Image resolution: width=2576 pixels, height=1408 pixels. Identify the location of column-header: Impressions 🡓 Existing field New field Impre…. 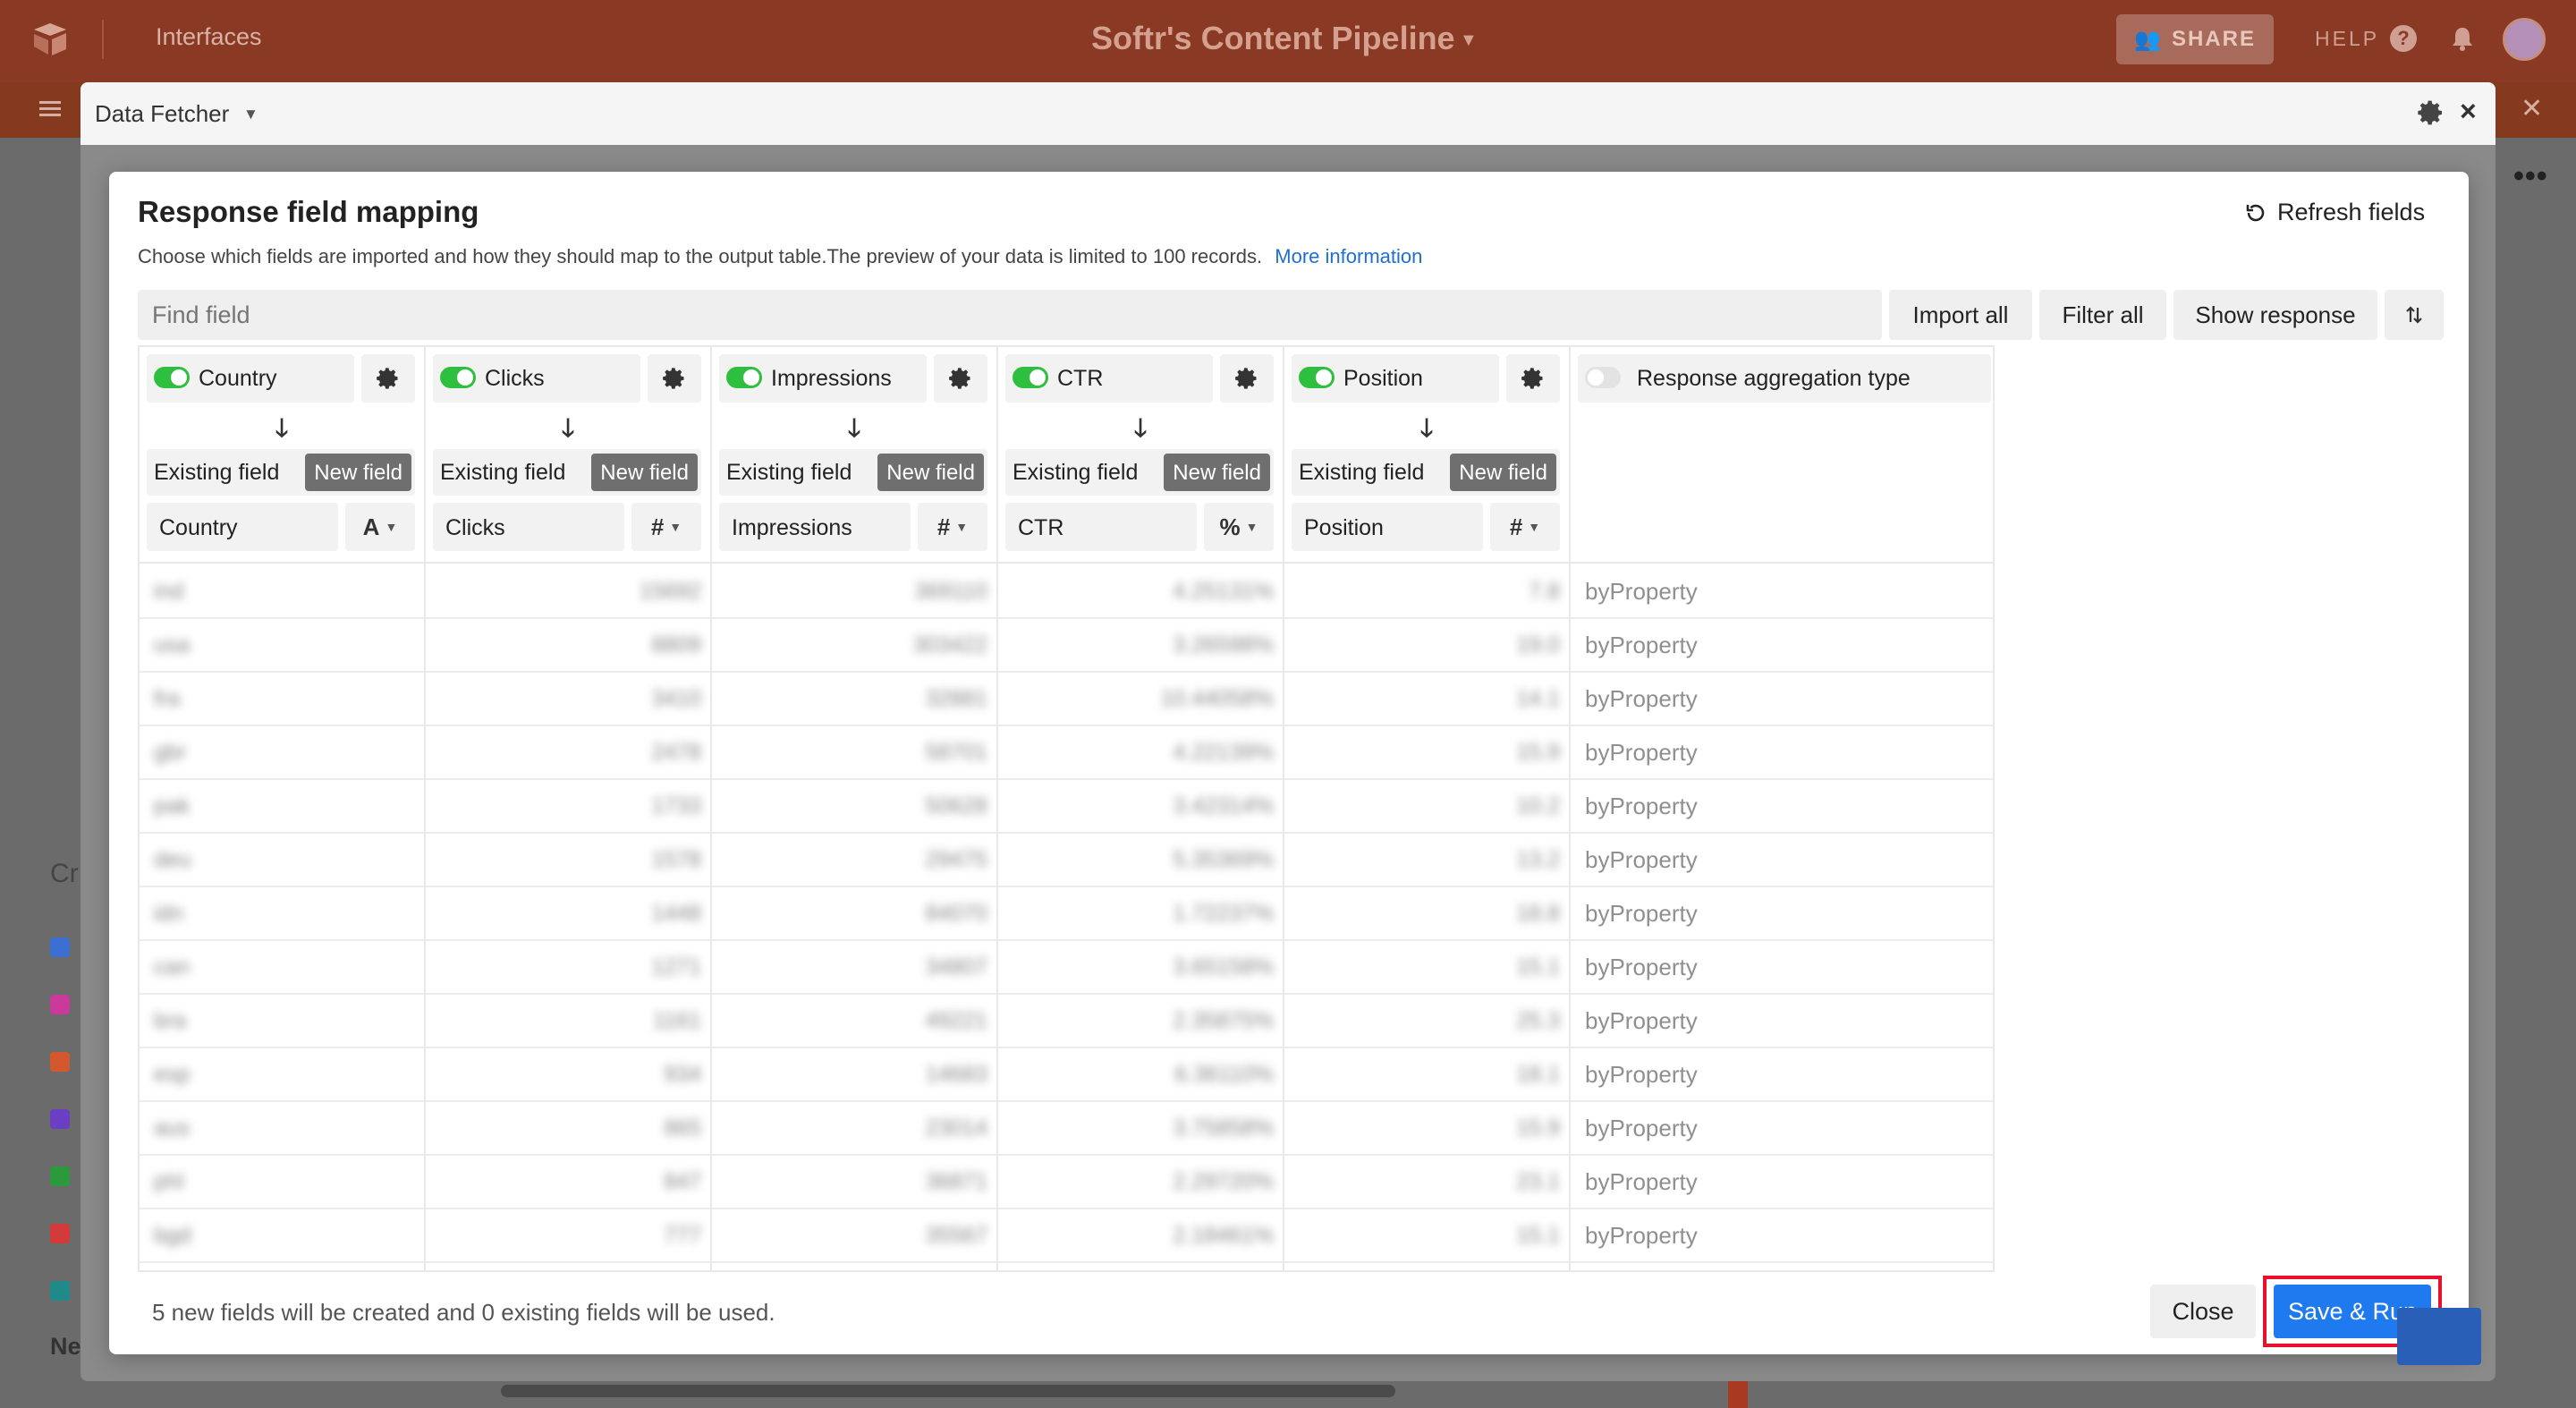
(854, 456).